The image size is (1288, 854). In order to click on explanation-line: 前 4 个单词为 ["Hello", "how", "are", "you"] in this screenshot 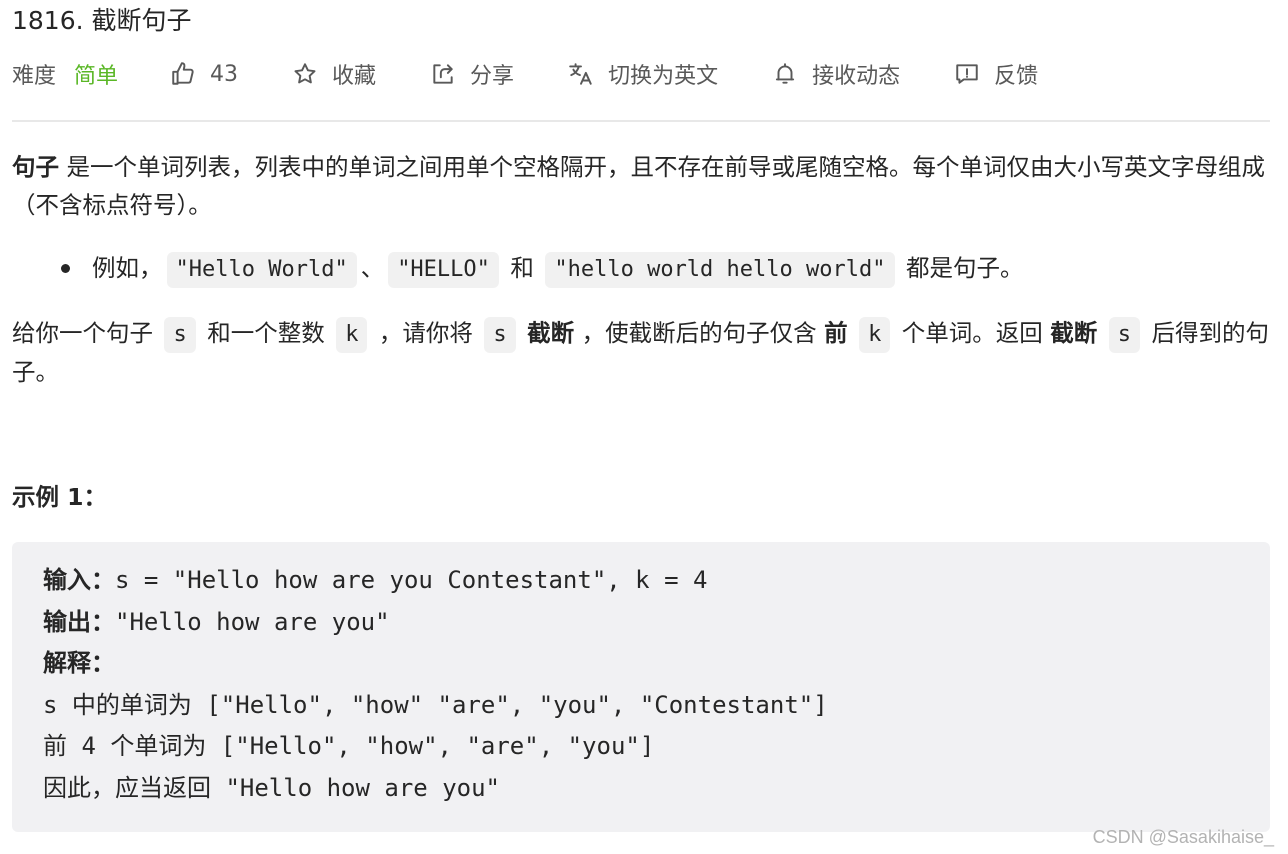, I will do `click(348, 746)`.